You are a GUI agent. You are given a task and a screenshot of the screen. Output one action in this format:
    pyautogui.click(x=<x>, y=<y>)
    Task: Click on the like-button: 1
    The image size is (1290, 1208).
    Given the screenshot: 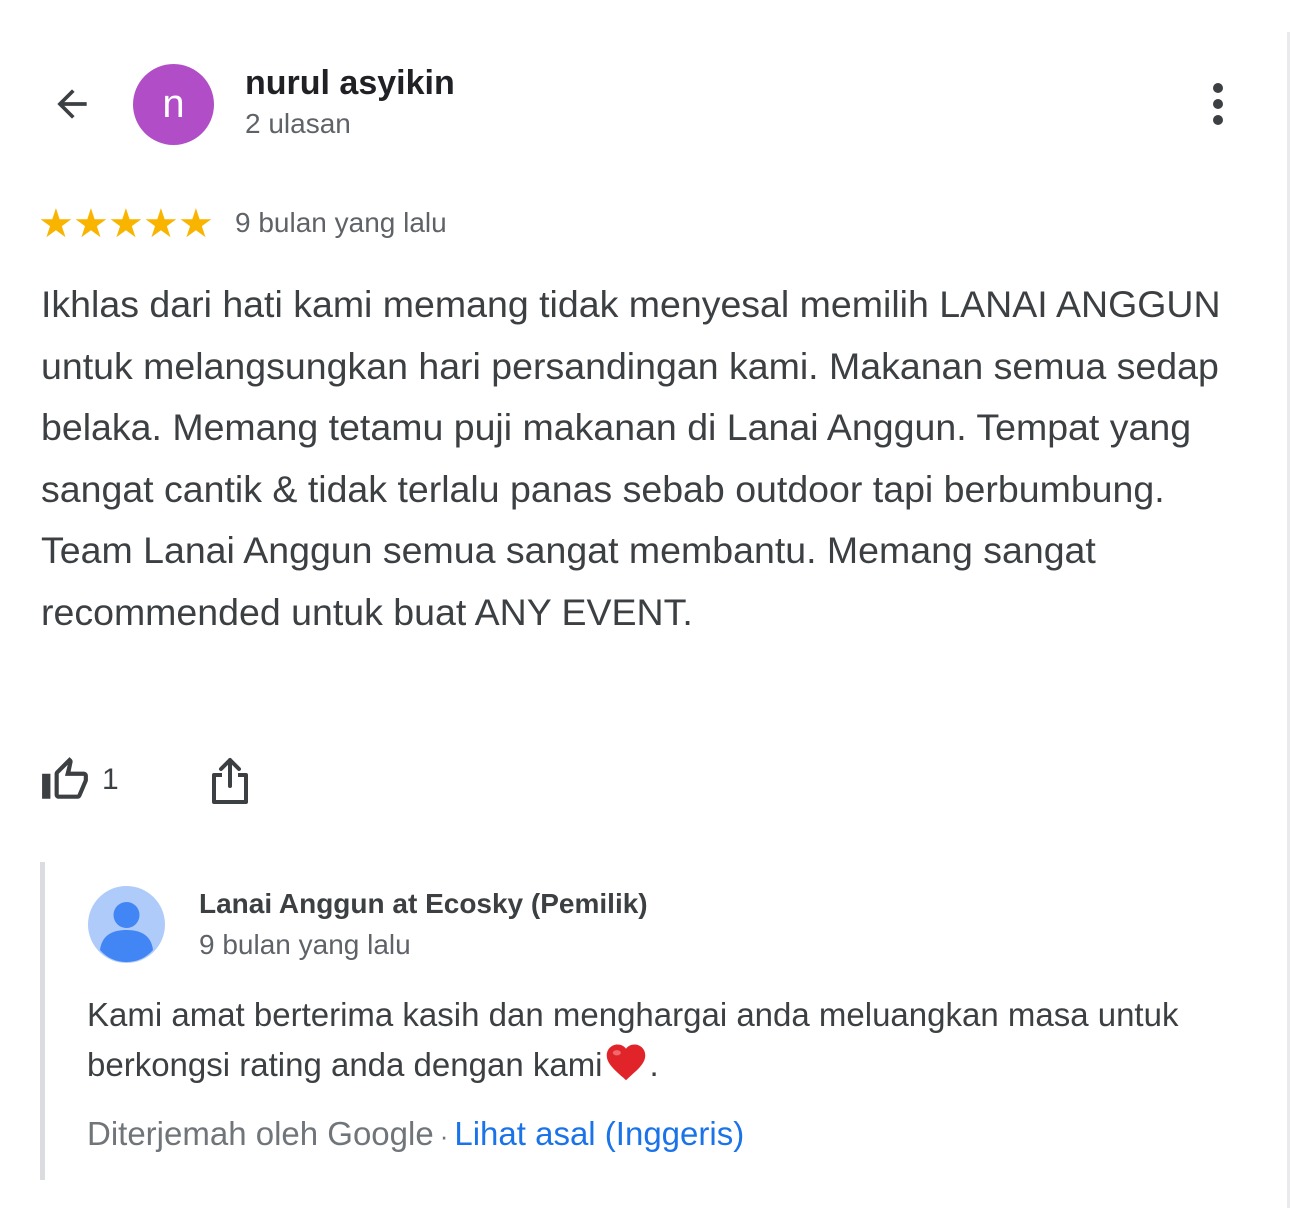 What is the action you would take?
    pyautogui.click(x=79, y=780)
    